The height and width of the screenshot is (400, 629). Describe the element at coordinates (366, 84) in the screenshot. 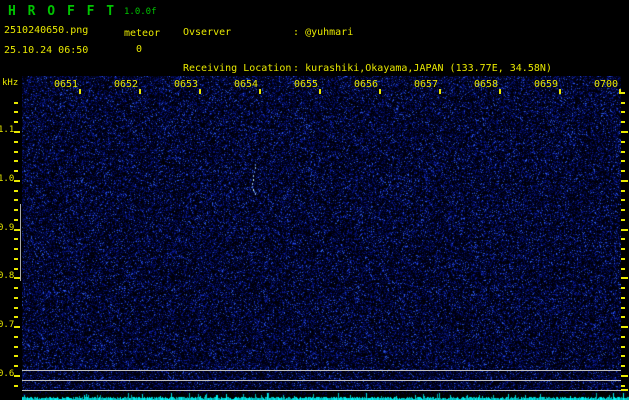

I see `time-label: 0656` at that location.